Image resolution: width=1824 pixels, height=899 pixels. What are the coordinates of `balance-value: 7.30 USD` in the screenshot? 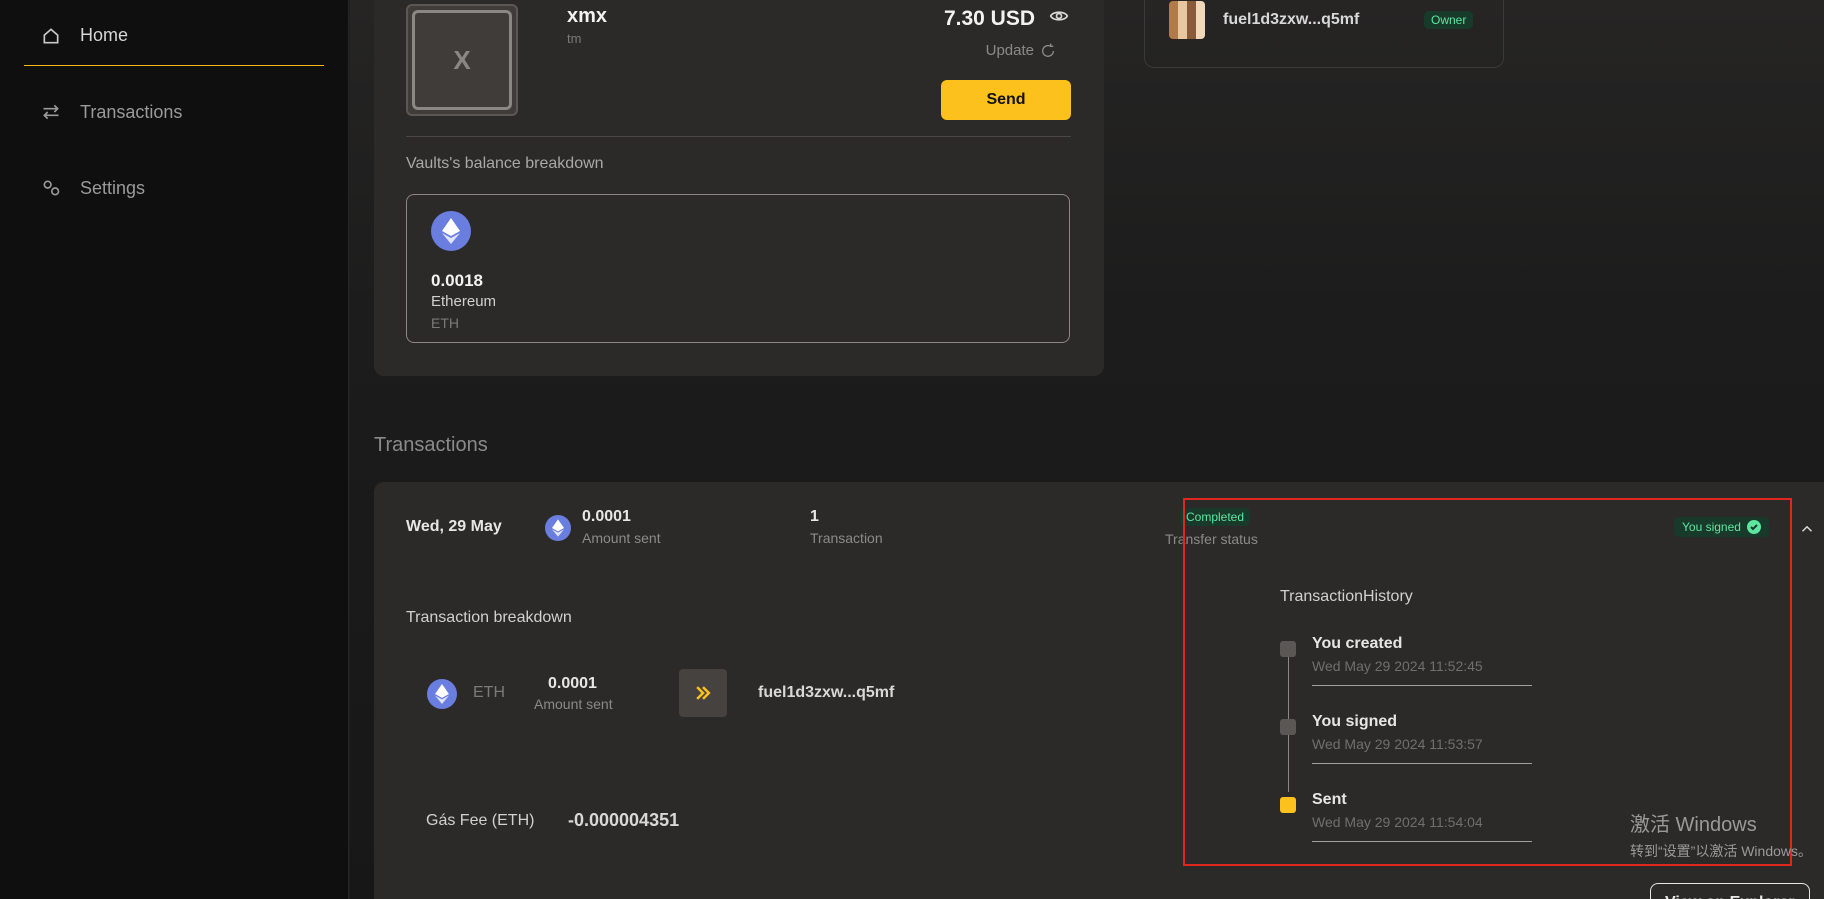 It's located at (989, 18).